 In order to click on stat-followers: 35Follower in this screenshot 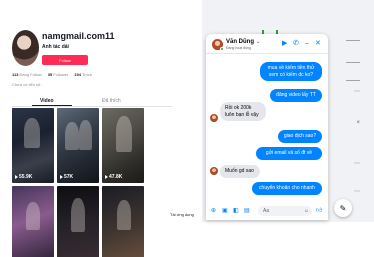, I will do `click(58, 74)`.